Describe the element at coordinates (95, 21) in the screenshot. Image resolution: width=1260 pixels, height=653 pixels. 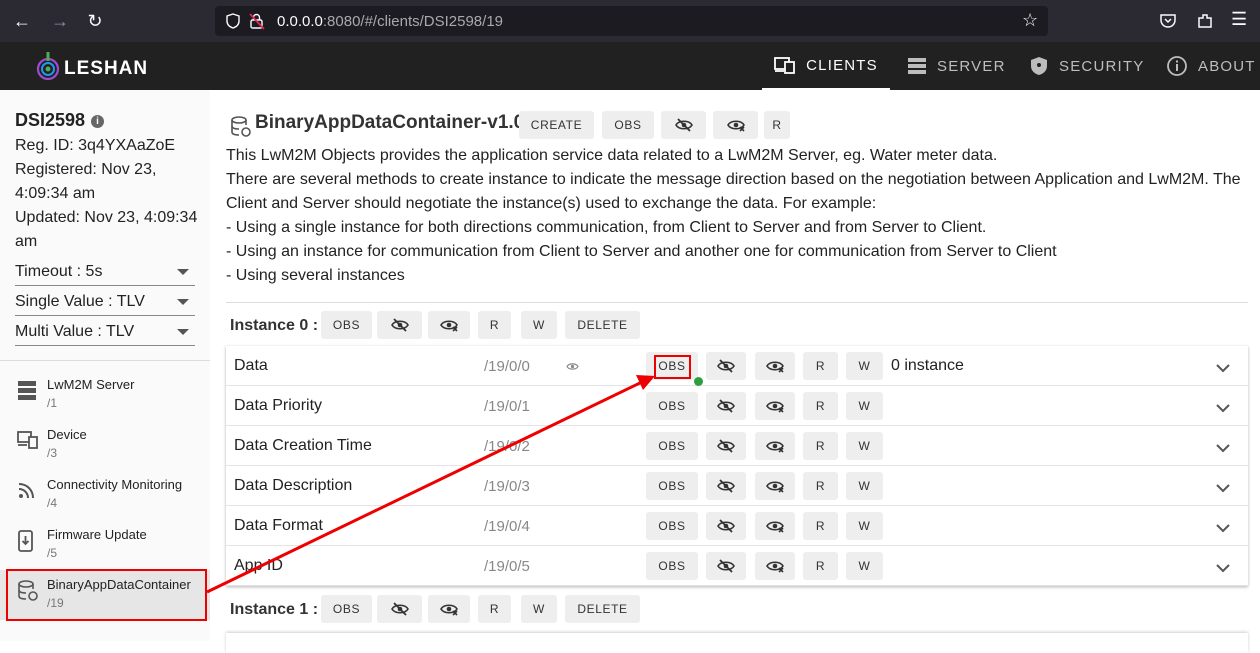
I see `reload-icon: ↻` at that location.